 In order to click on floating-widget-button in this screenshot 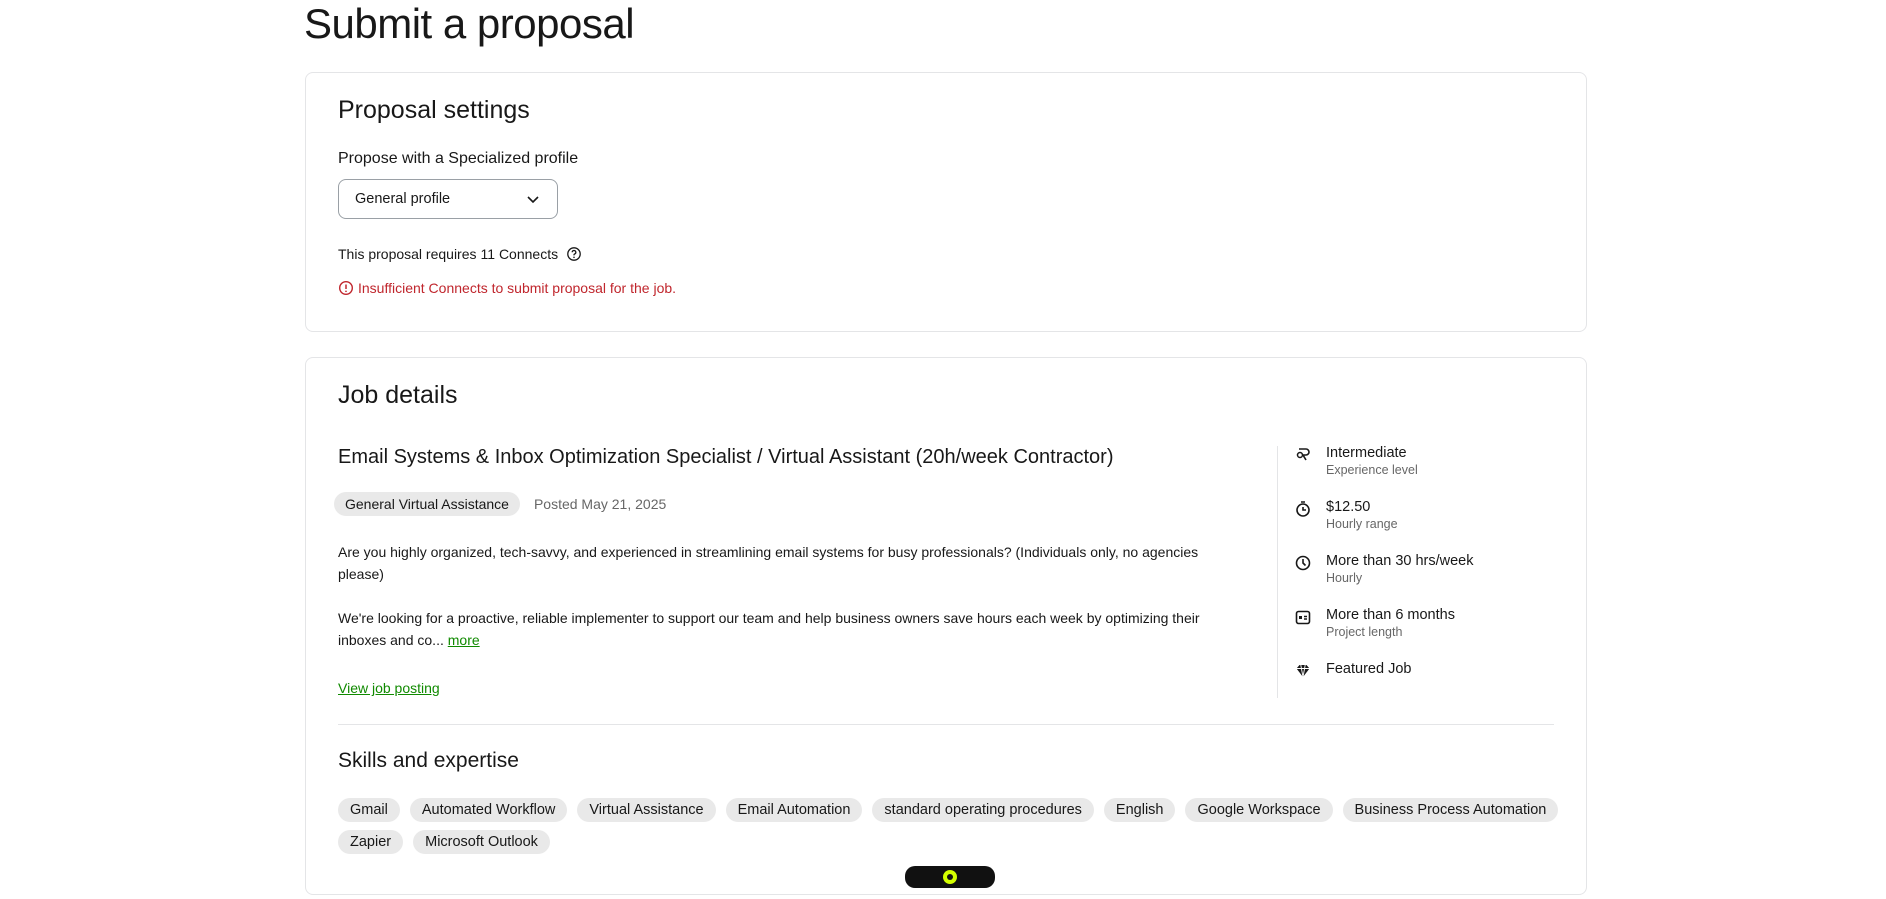, I will do `click(950, 877)`.